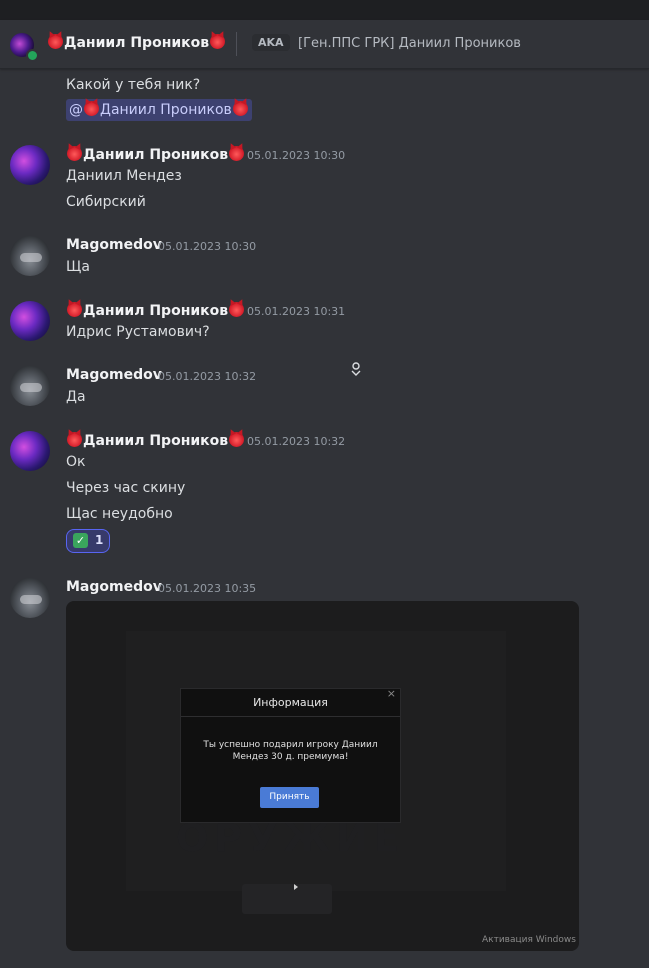  I want to click on message-text: Идрис Рустамович?, so click(138, 332).